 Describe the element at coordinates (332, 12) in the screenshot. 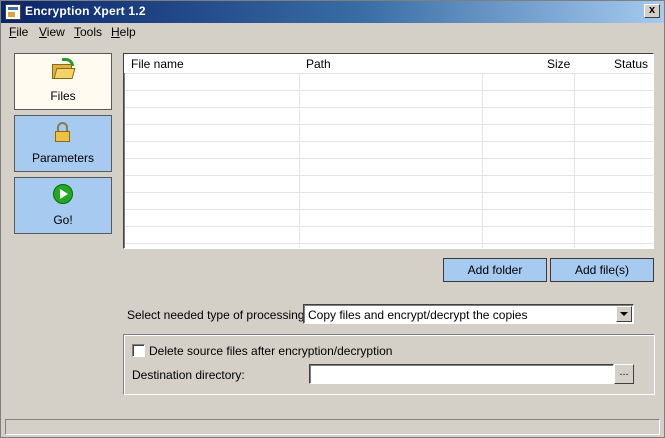

I see `title-bar: Encryption Xpert 1.2 x` at that location.